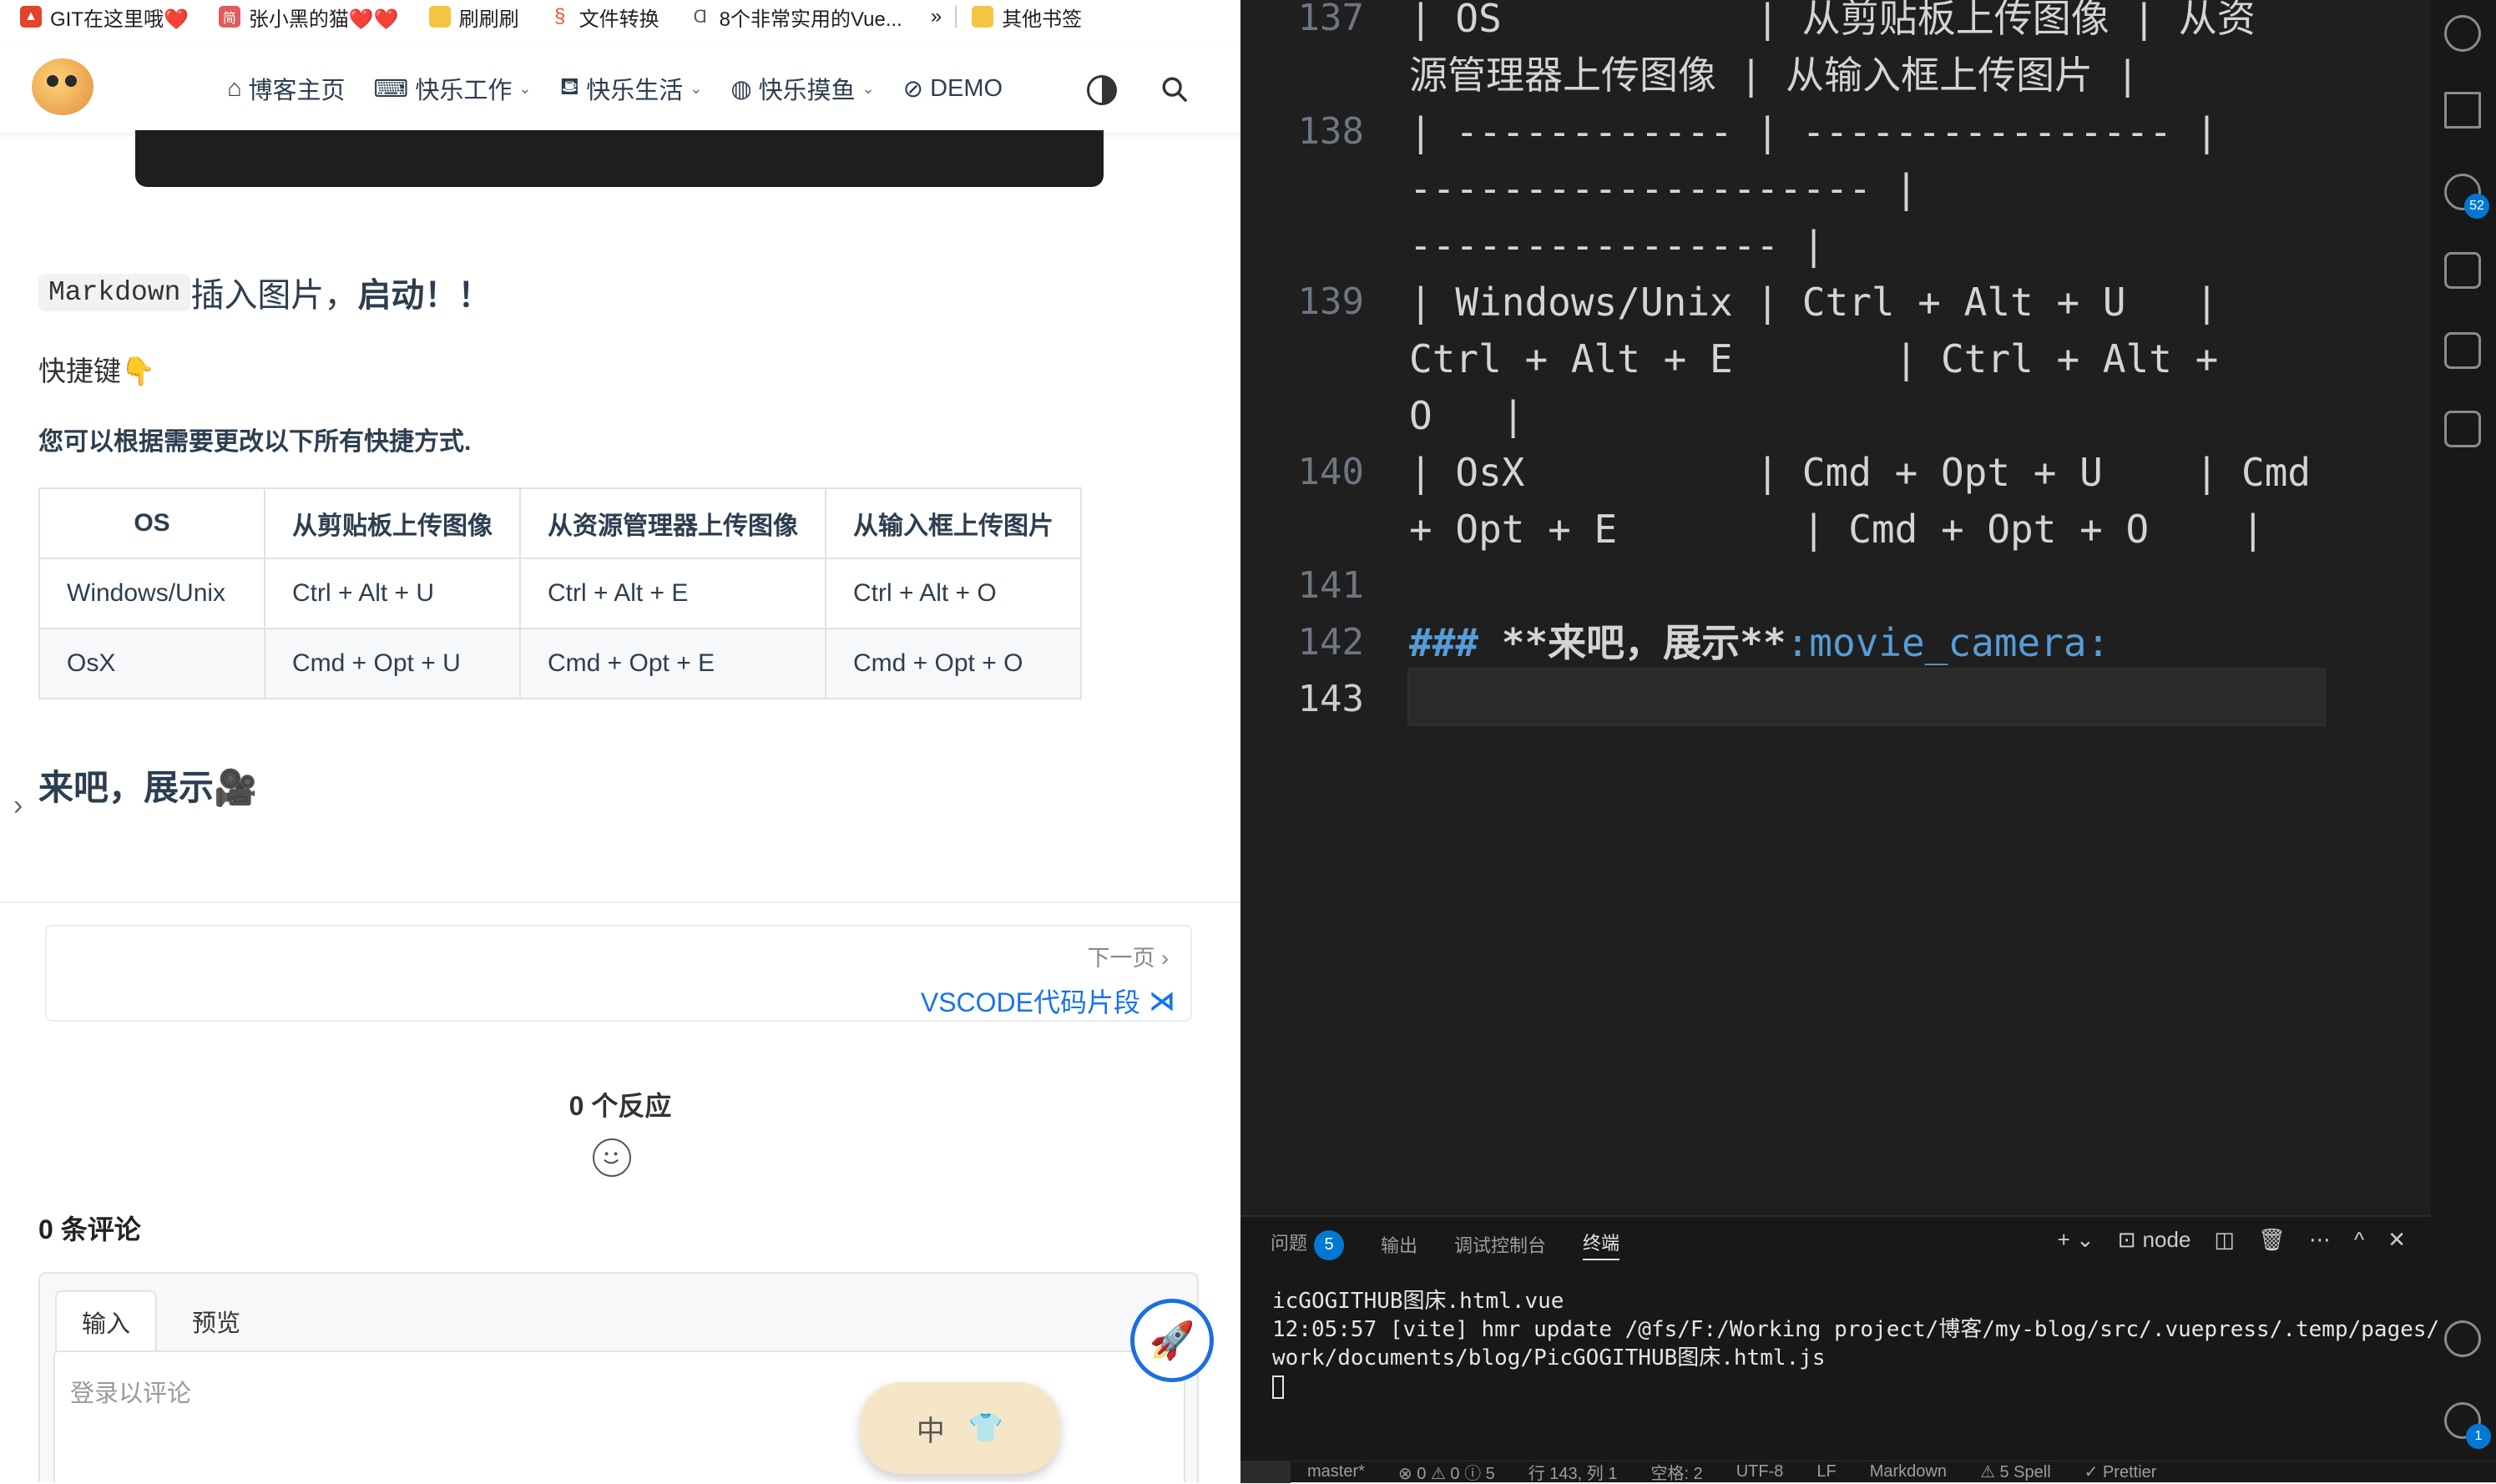 This screenshot has width=2496, height=1484. Describe the element at coordinates (953, 523) in the screenshot. I see `table-header: 从输入框上传图片` at that location.